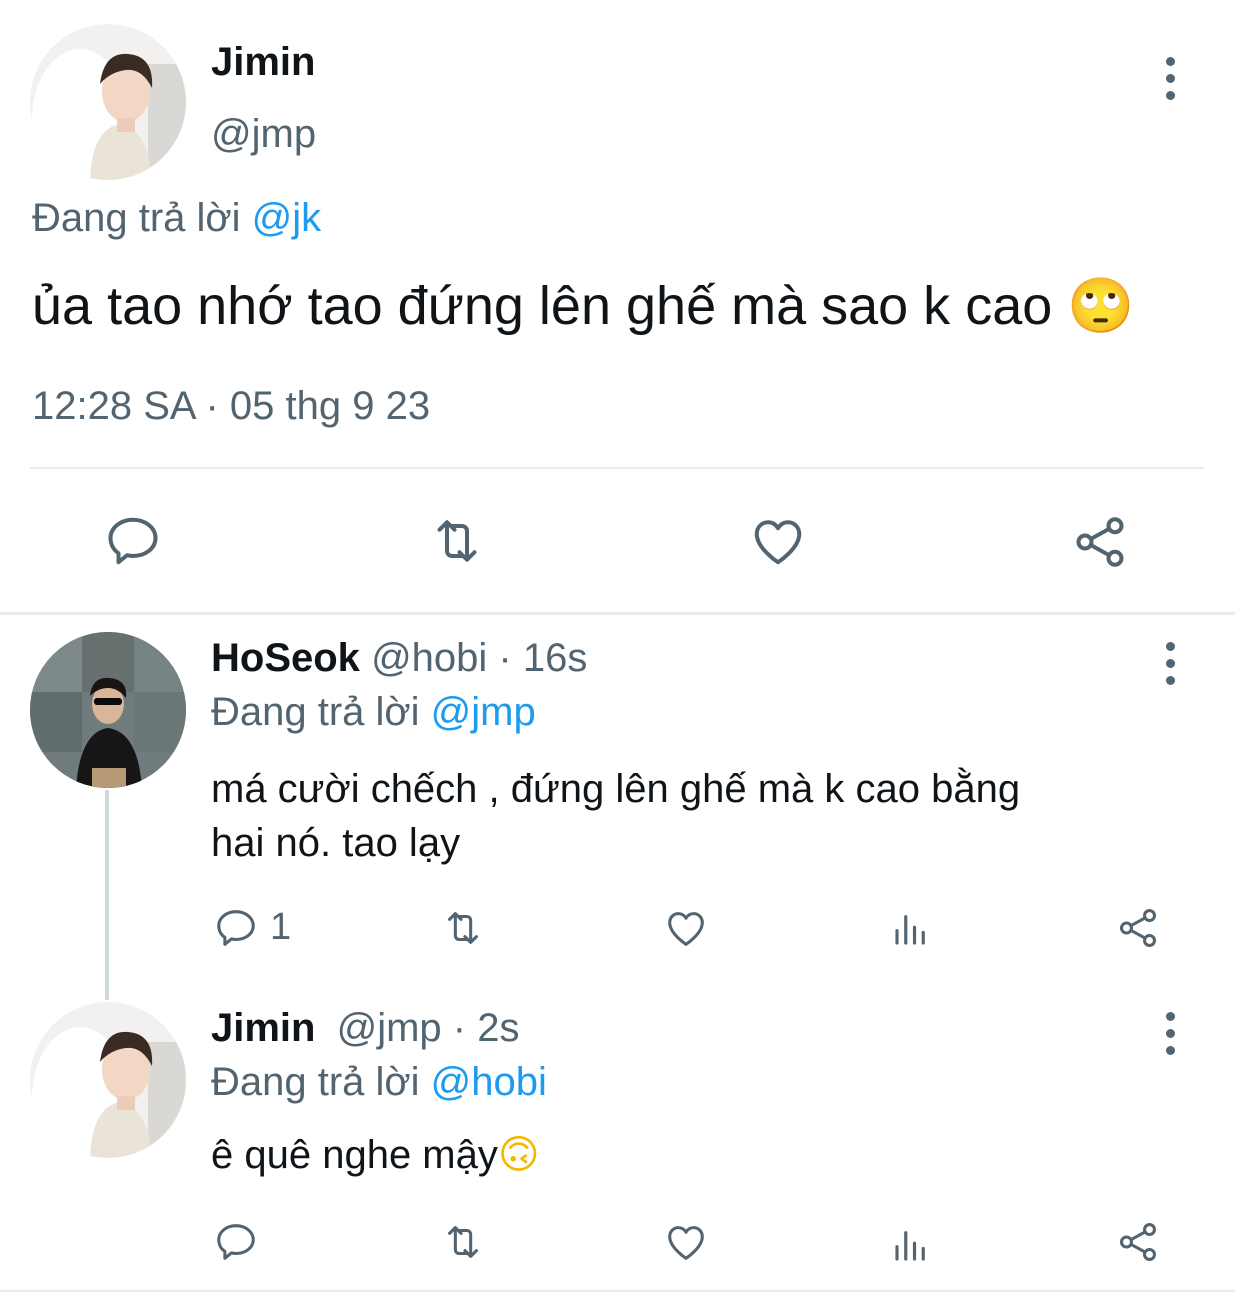  What do you see at coordinates (518, 1155) in the screenshot?
I see `upside-down-face-emoji: 🙃` at bounding box center [518, 1155].